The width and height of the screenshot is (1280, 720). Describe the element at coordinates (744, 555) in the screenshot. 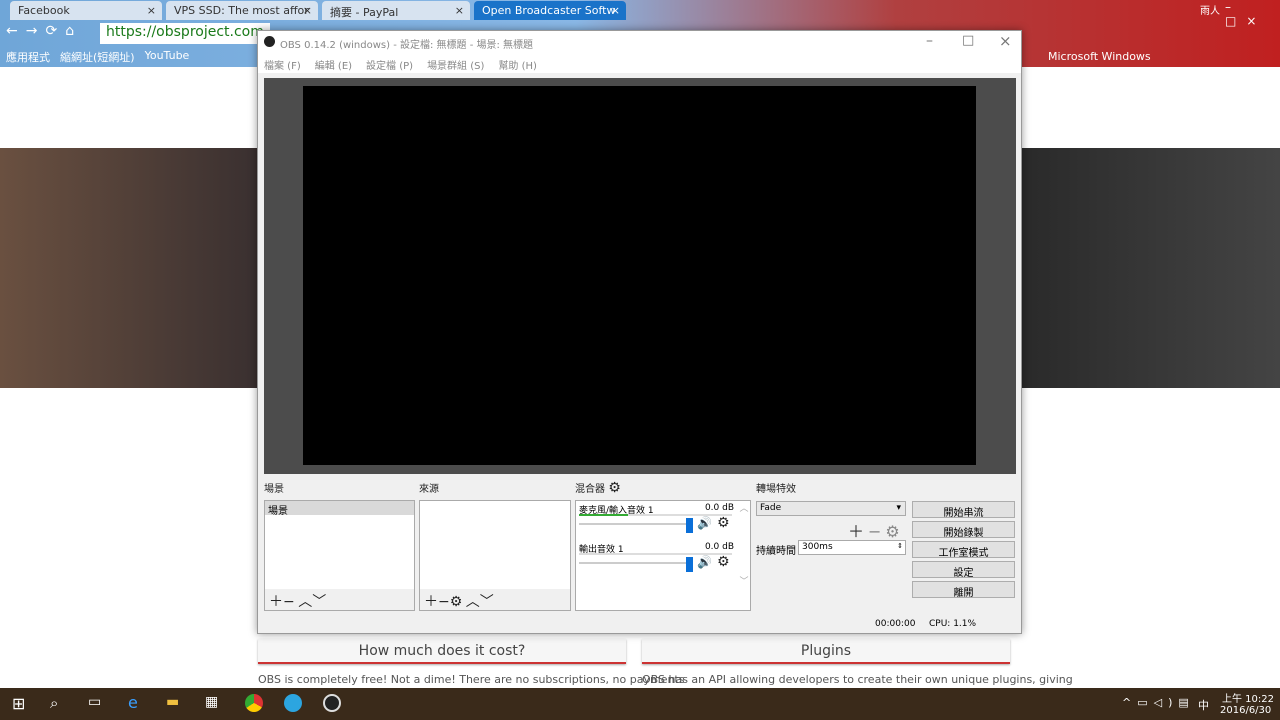

I see `scrollbar: ︿ ﹀` at that location.